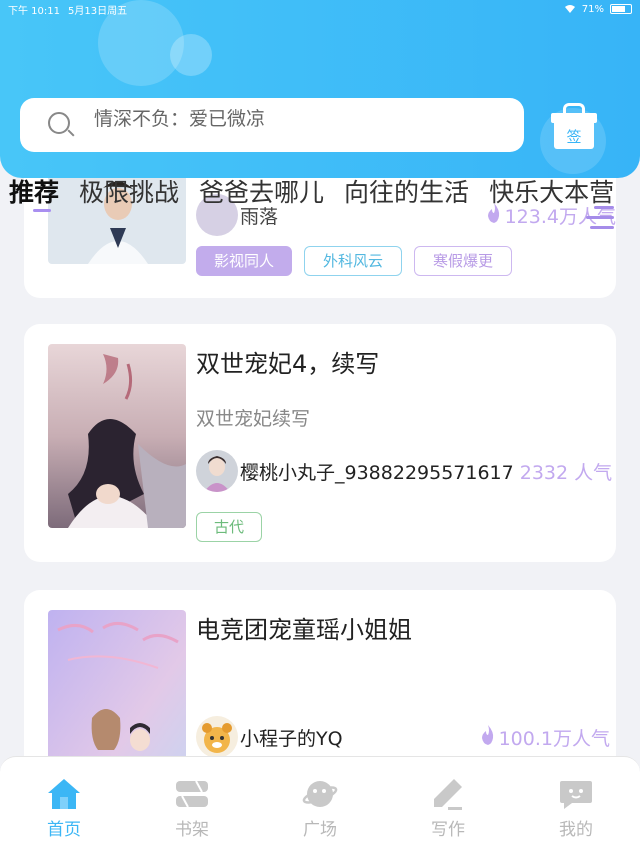 This screenshot has height=853, width=640. Describe the element at coordinates (406, 193) in the screenshot. I see `tab-longing-life: 向往的生活` at that location.